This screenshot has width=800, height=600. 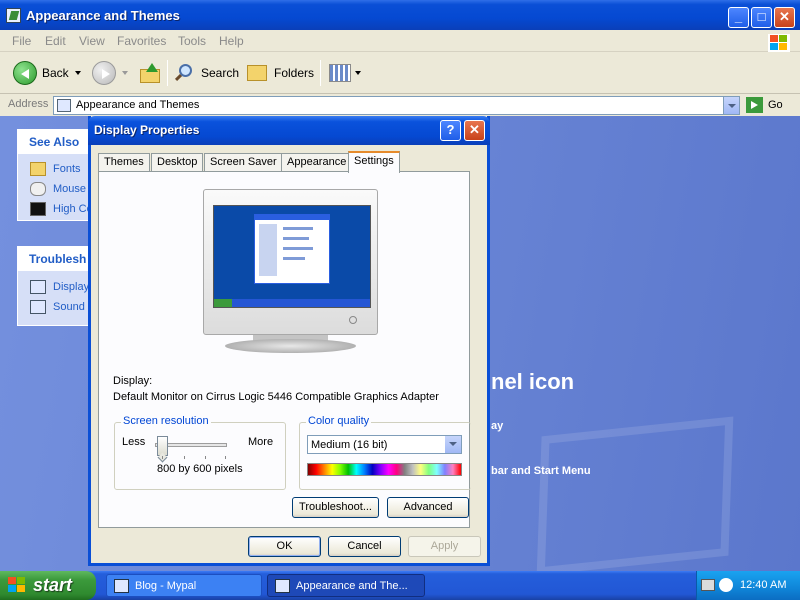 I want to click on minimize-button: _, so click(x=738, y=17).